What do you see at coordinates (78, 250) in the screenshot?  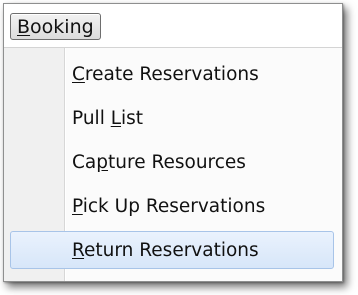 I see `menu-item-accelerator: R` at bounding box center [78, 250].